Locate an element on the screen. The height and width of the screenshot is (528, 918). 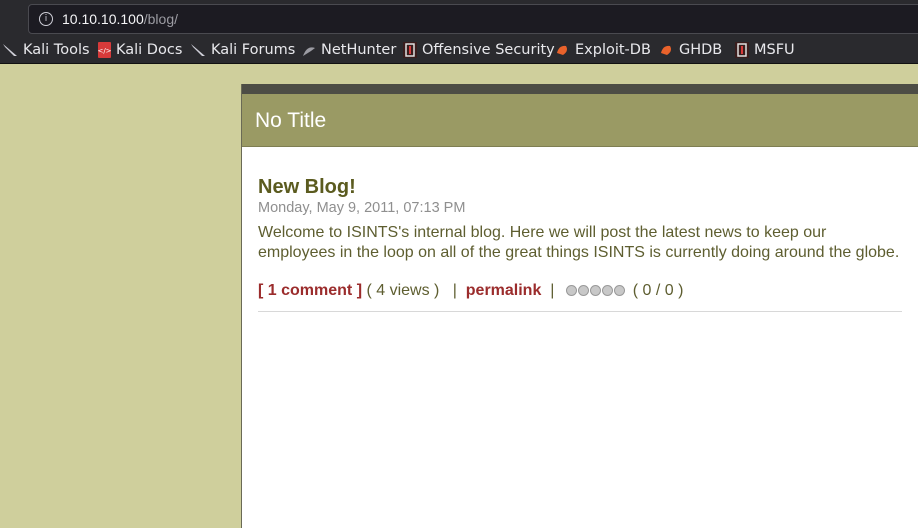
rating-stars is located at coordinates (596, 292).